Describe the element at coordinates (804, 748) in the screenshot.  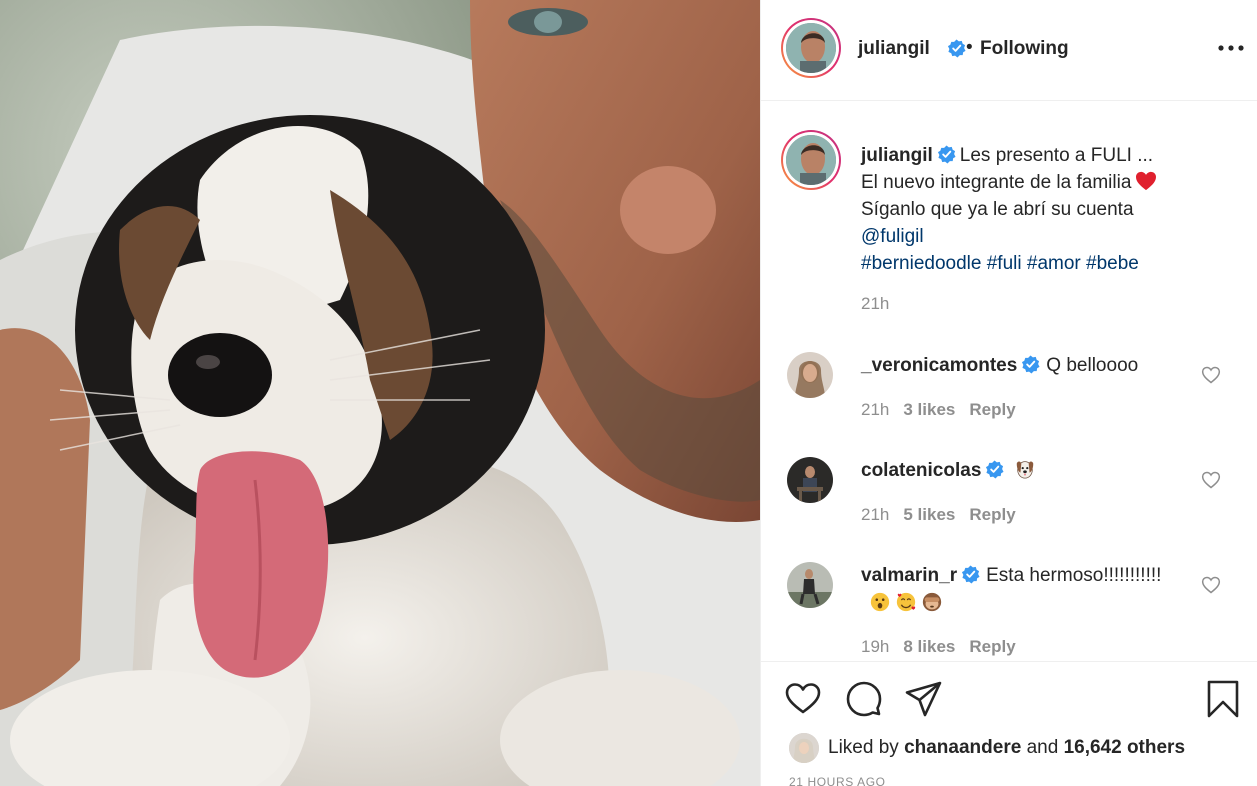
I see `liker-avatar` at that location.